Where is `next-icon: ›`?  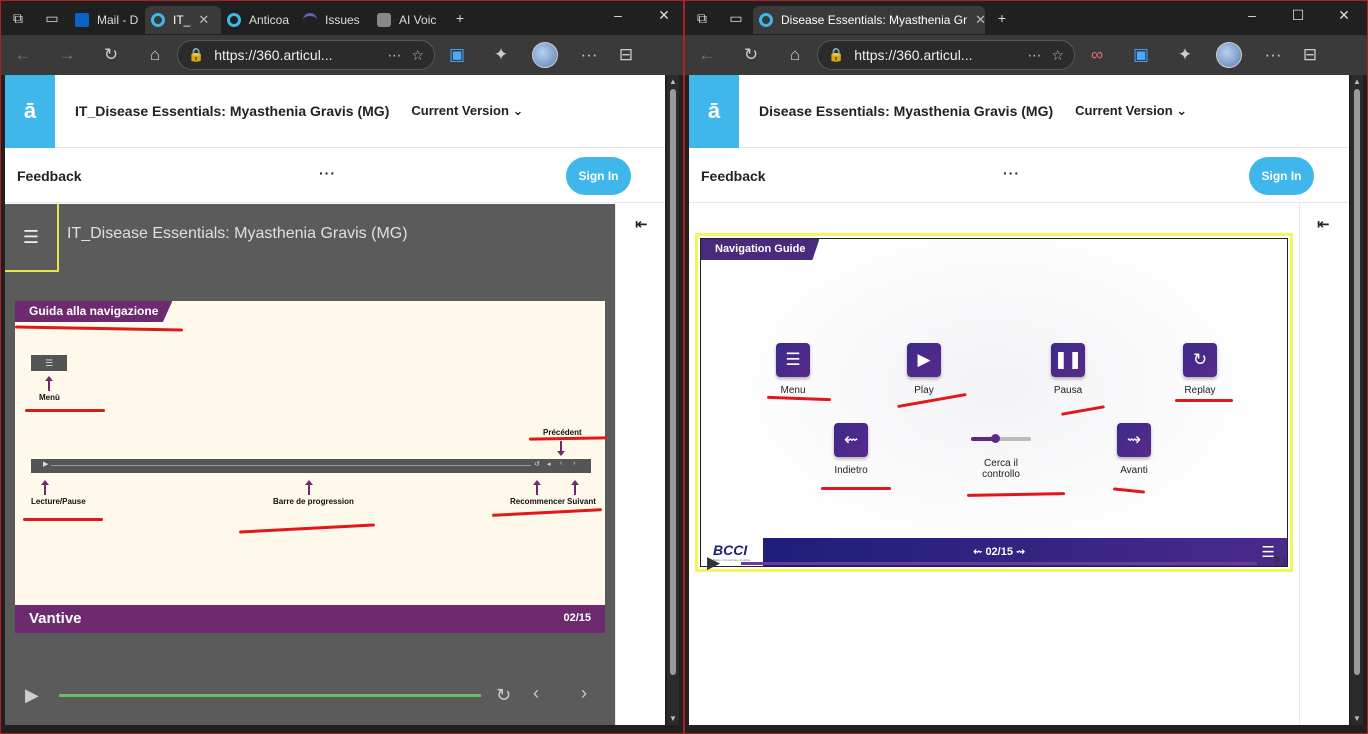
next-icon: › is located at coordinates (584, 693).